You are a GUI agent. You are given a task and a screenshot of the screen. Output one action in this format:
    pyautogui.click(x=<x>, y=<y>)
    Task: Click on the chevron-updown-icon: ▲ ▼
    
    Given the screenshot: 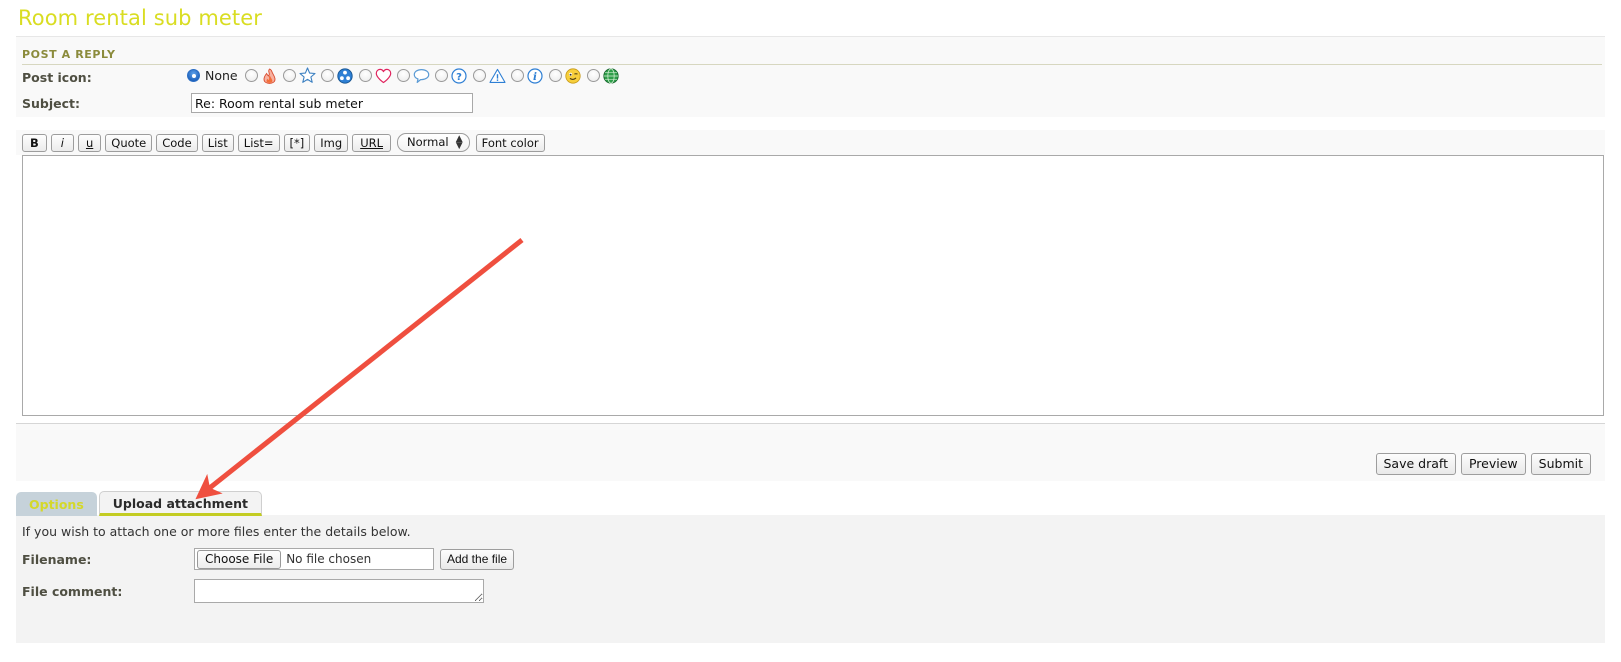 What is the action you would take?
    pyautogui.click(x=459, y=142)
    